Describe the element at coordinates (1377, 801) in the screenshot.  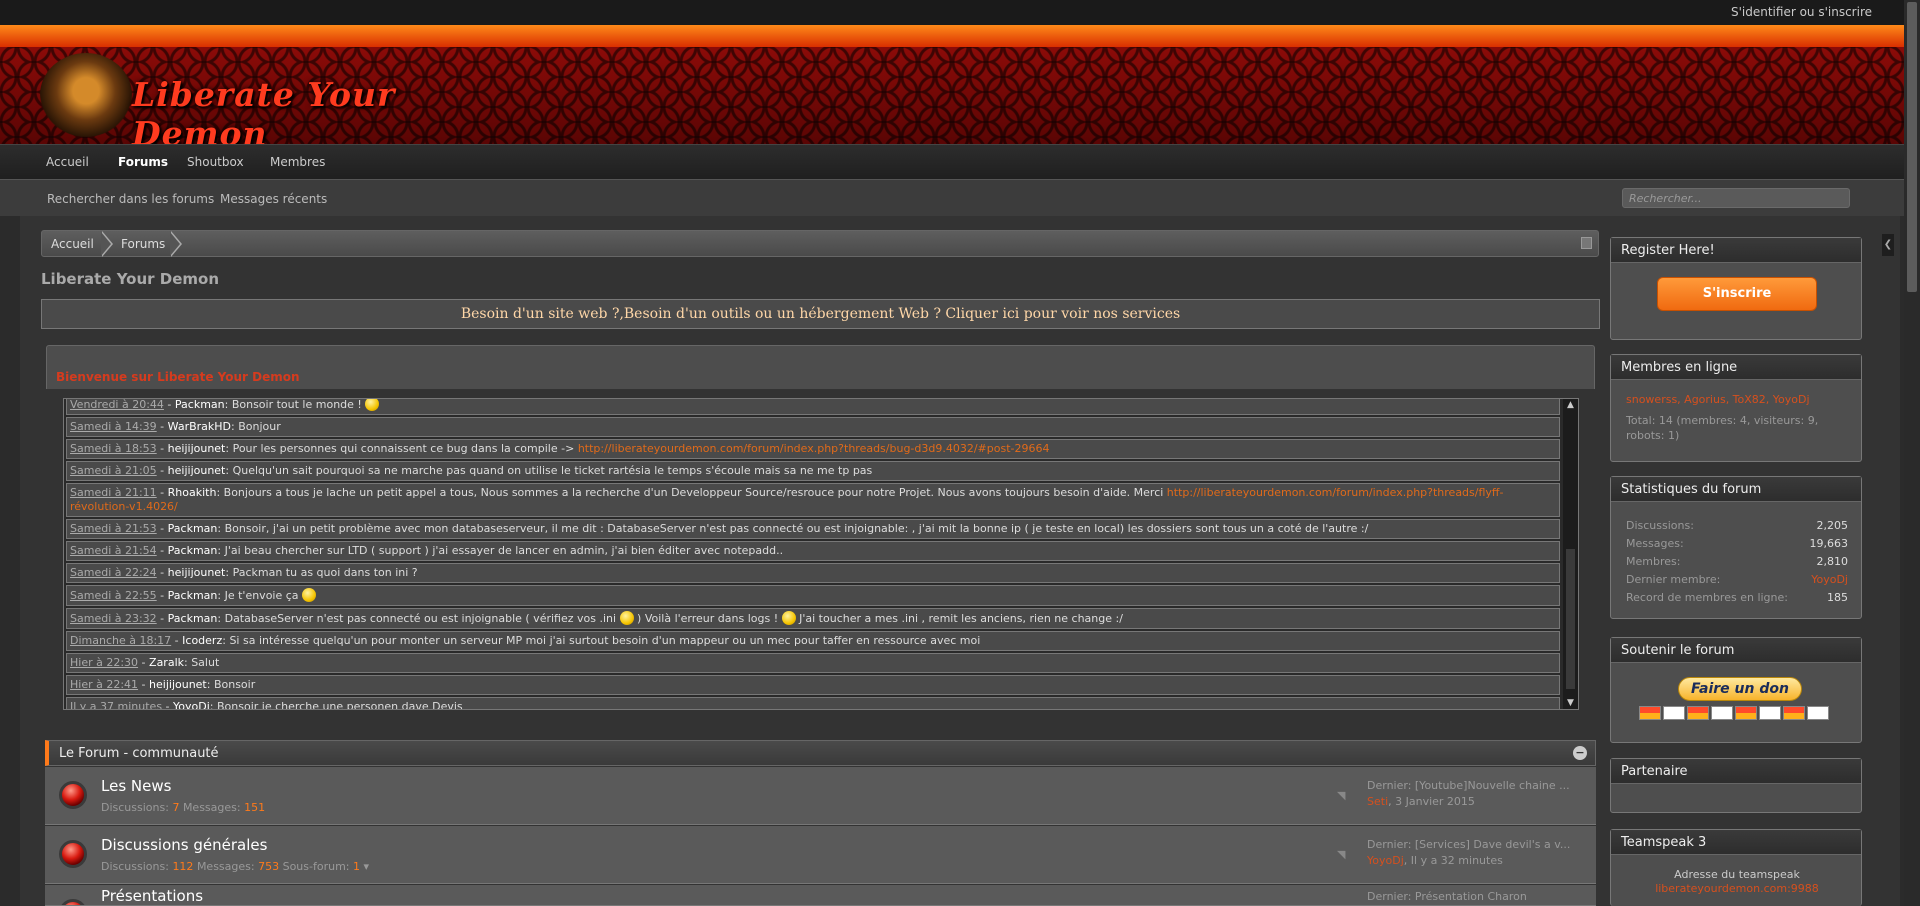
I see `last-post-user: Seti` at that location.